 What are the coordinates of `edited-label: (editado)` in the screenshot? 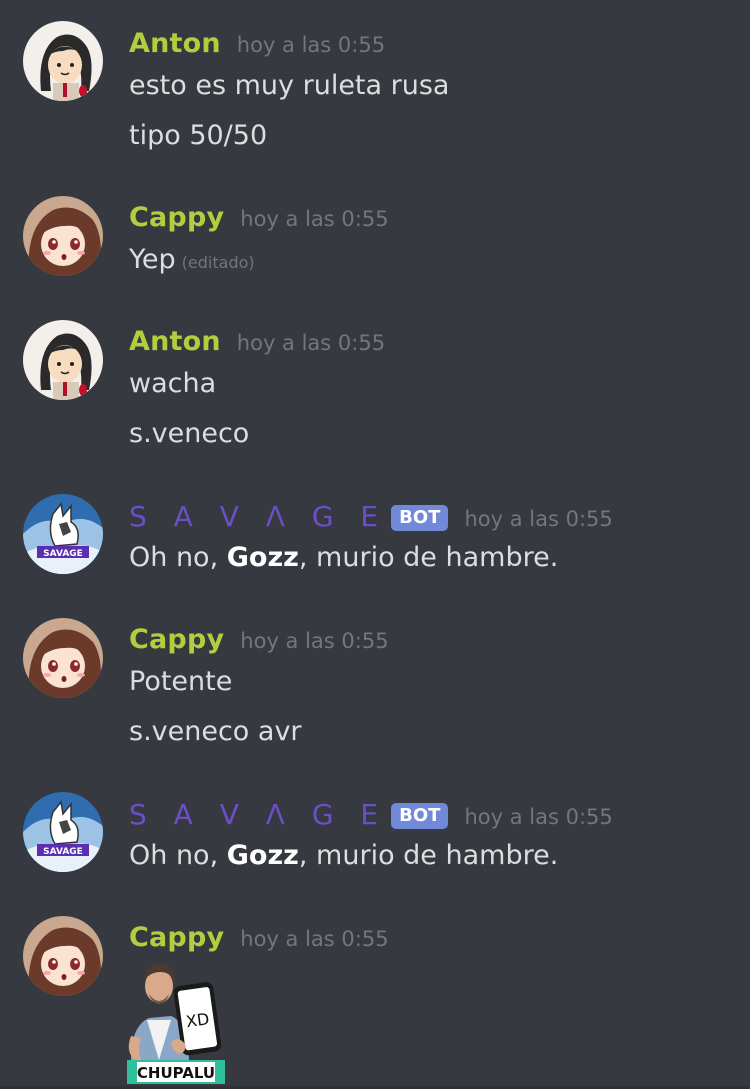 It's located at (218, 262).